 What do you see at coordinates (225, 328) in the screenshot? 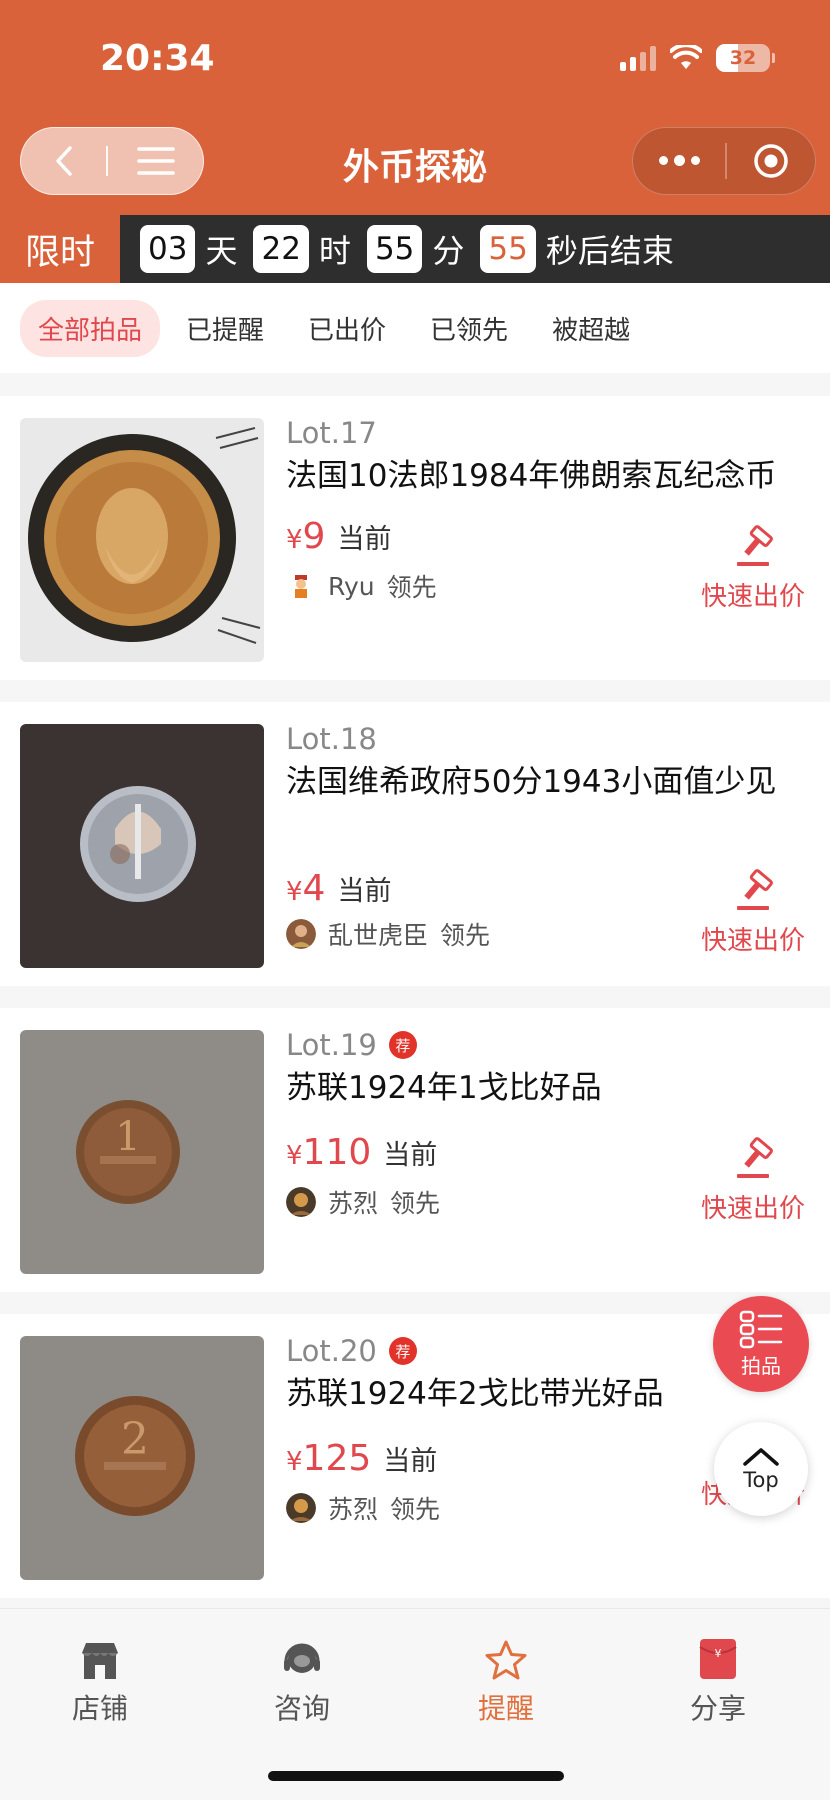
I see `filter-reminded: 已提醒` at bounding box center [225, 328].